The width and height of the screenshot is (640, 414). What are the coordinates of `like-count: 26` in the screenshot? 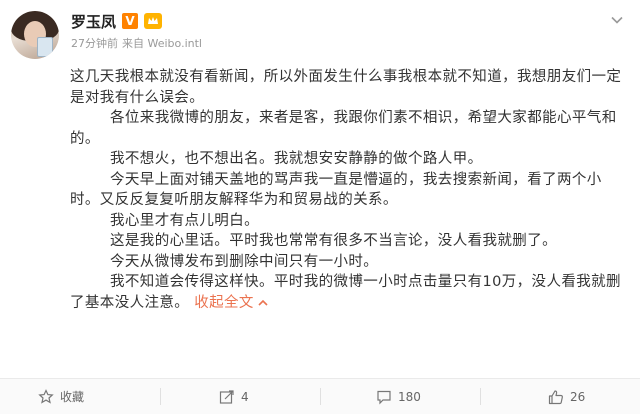 It's located at (578, 396).